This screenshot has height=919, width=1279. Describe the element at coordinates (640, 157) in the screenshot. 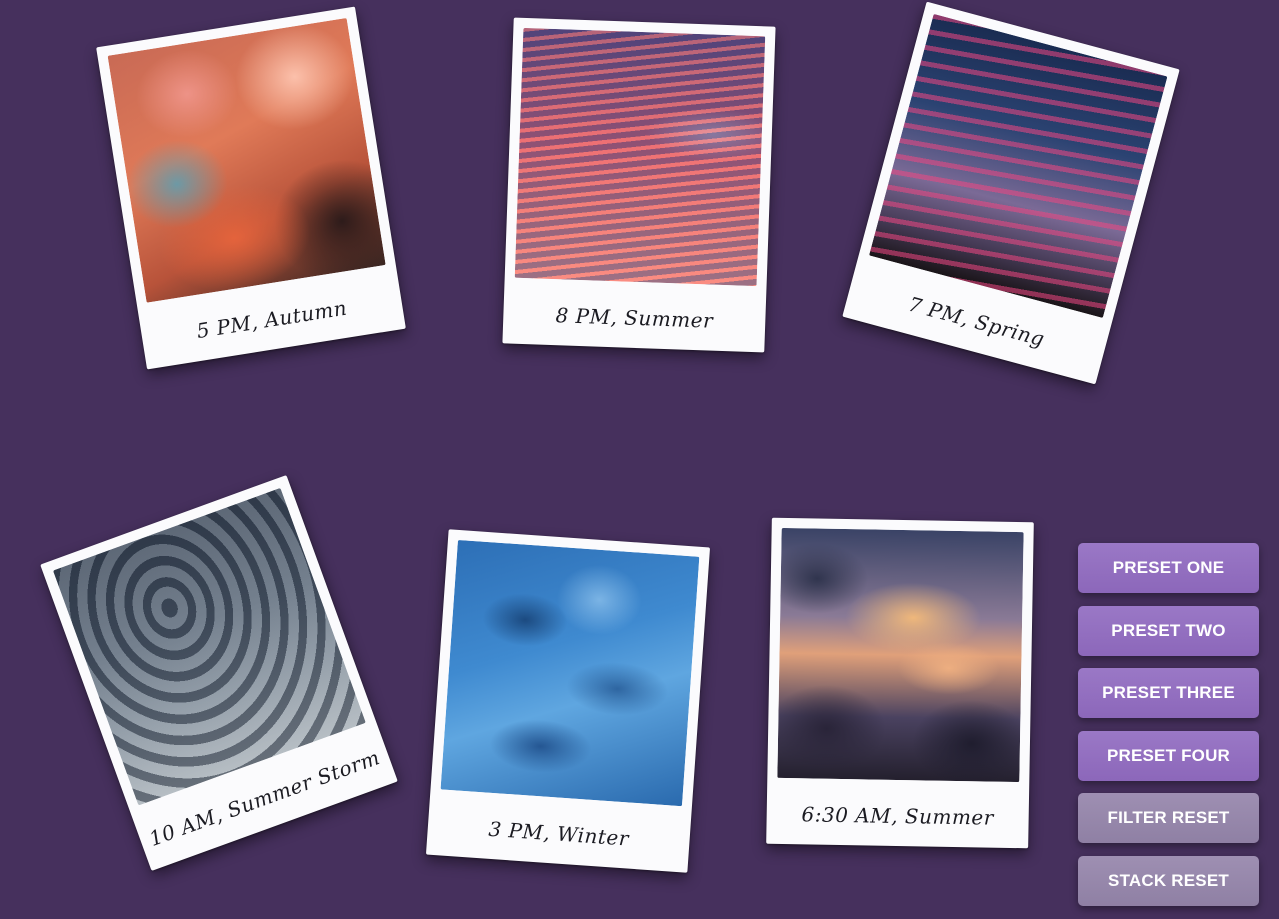

I see `sky-photo-summer-evening` at that location.